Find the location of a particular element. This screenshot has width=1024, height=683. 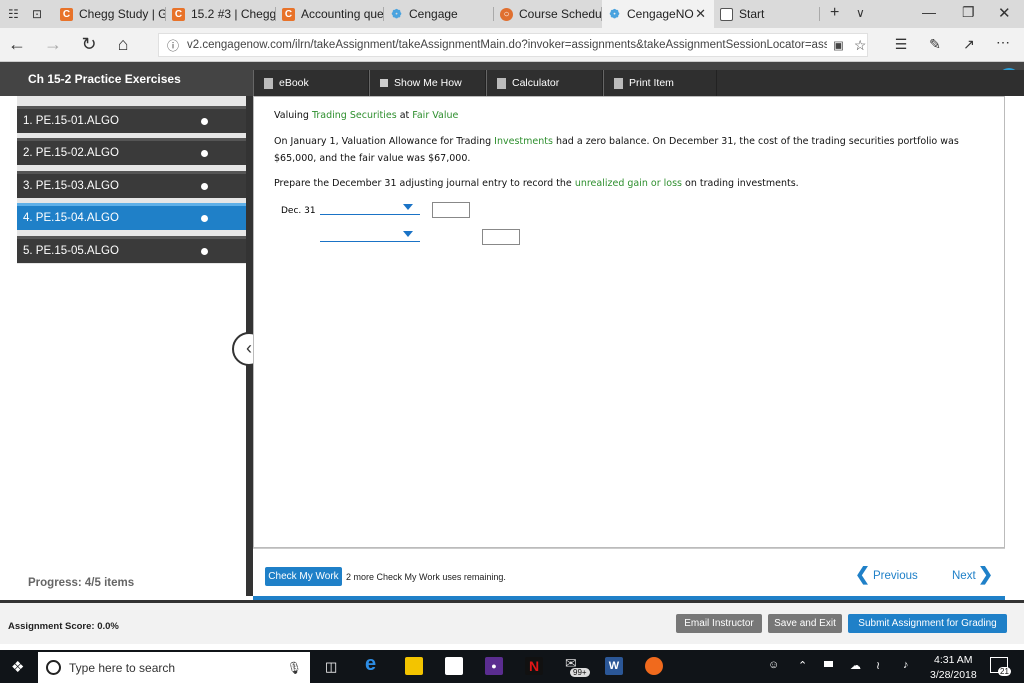

people-icon: ☺ is located at coordinates (773, 665).